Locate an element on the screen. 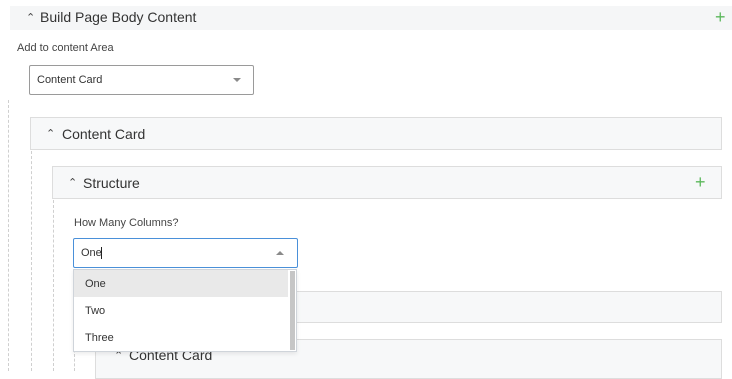 Image resolution: width=732 pixels, height=379 pixels. how-many-columns-label: How Many Columns? is located at coordinates (126, 223).